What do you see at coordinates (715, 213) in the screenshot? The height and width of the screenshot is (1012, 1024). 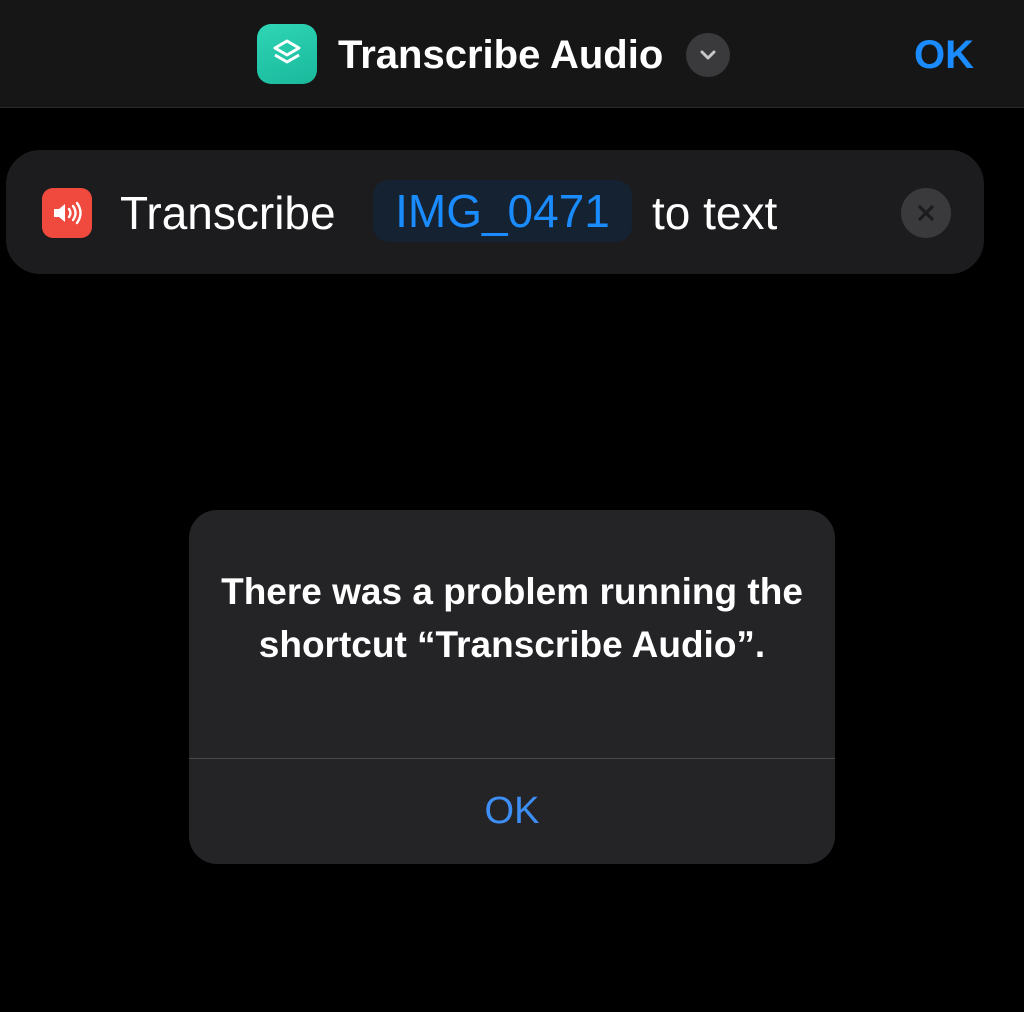 I see `action-suffix: to text` at bounding box center [715, 213].